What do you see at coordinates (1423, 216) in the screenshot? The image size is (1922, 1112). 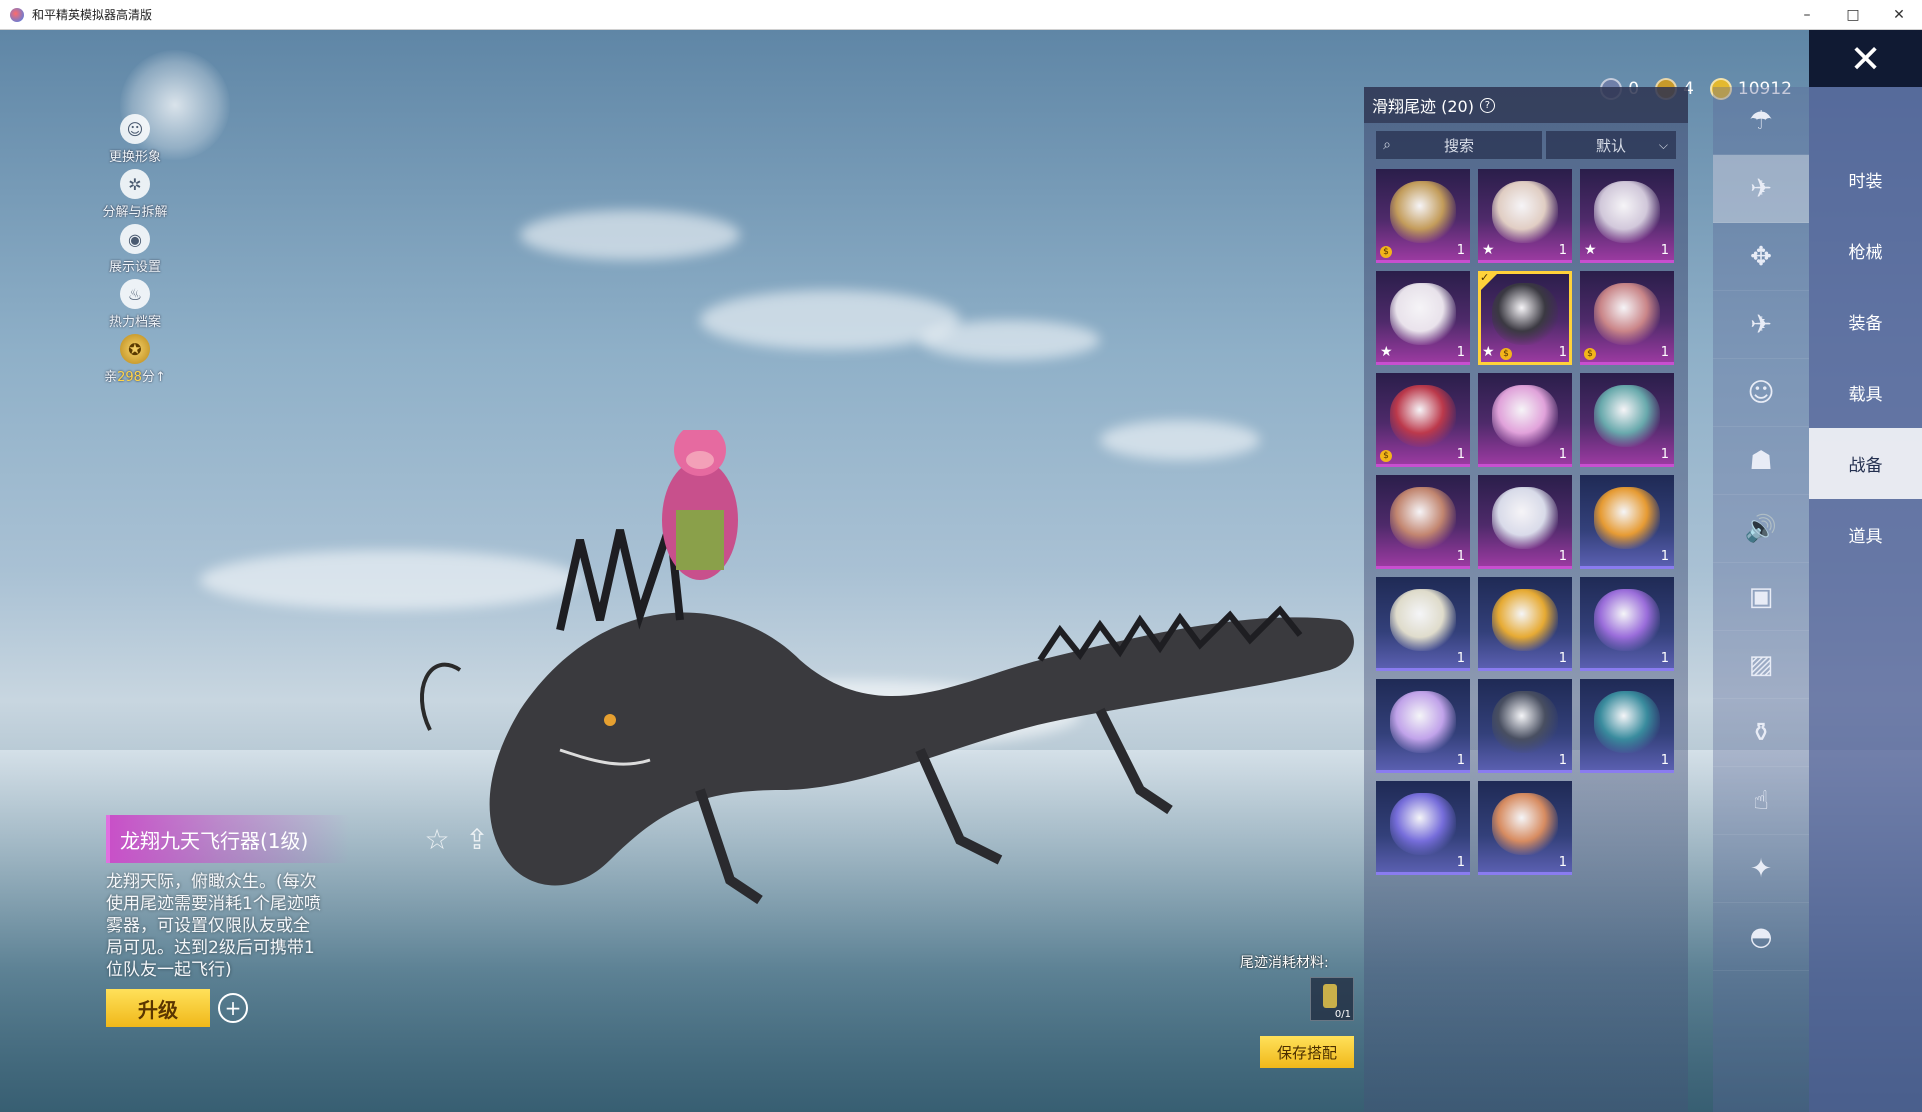 I see `item-cell-golden-dragon-wings: $1` at bounding box center [1423, 216].